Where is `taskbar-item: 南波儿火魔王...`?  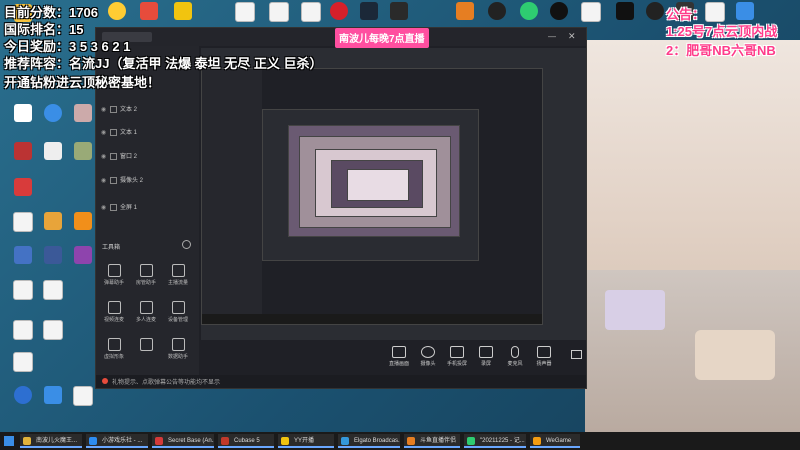 taskbar-item: 南波儿火魔王... is located at coordinates (51, 441).